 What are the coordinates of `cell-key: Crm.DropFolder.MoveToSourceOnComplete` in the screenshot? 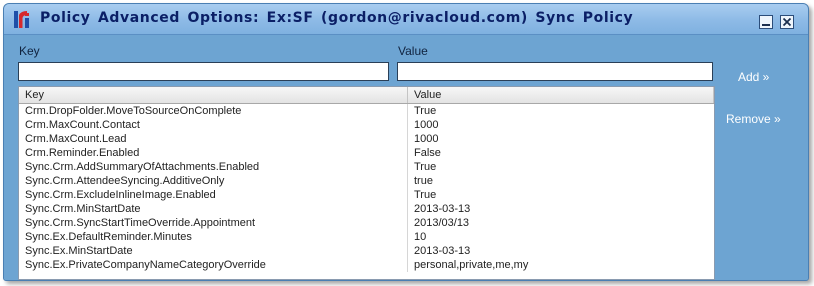 It's located at (213, 111).